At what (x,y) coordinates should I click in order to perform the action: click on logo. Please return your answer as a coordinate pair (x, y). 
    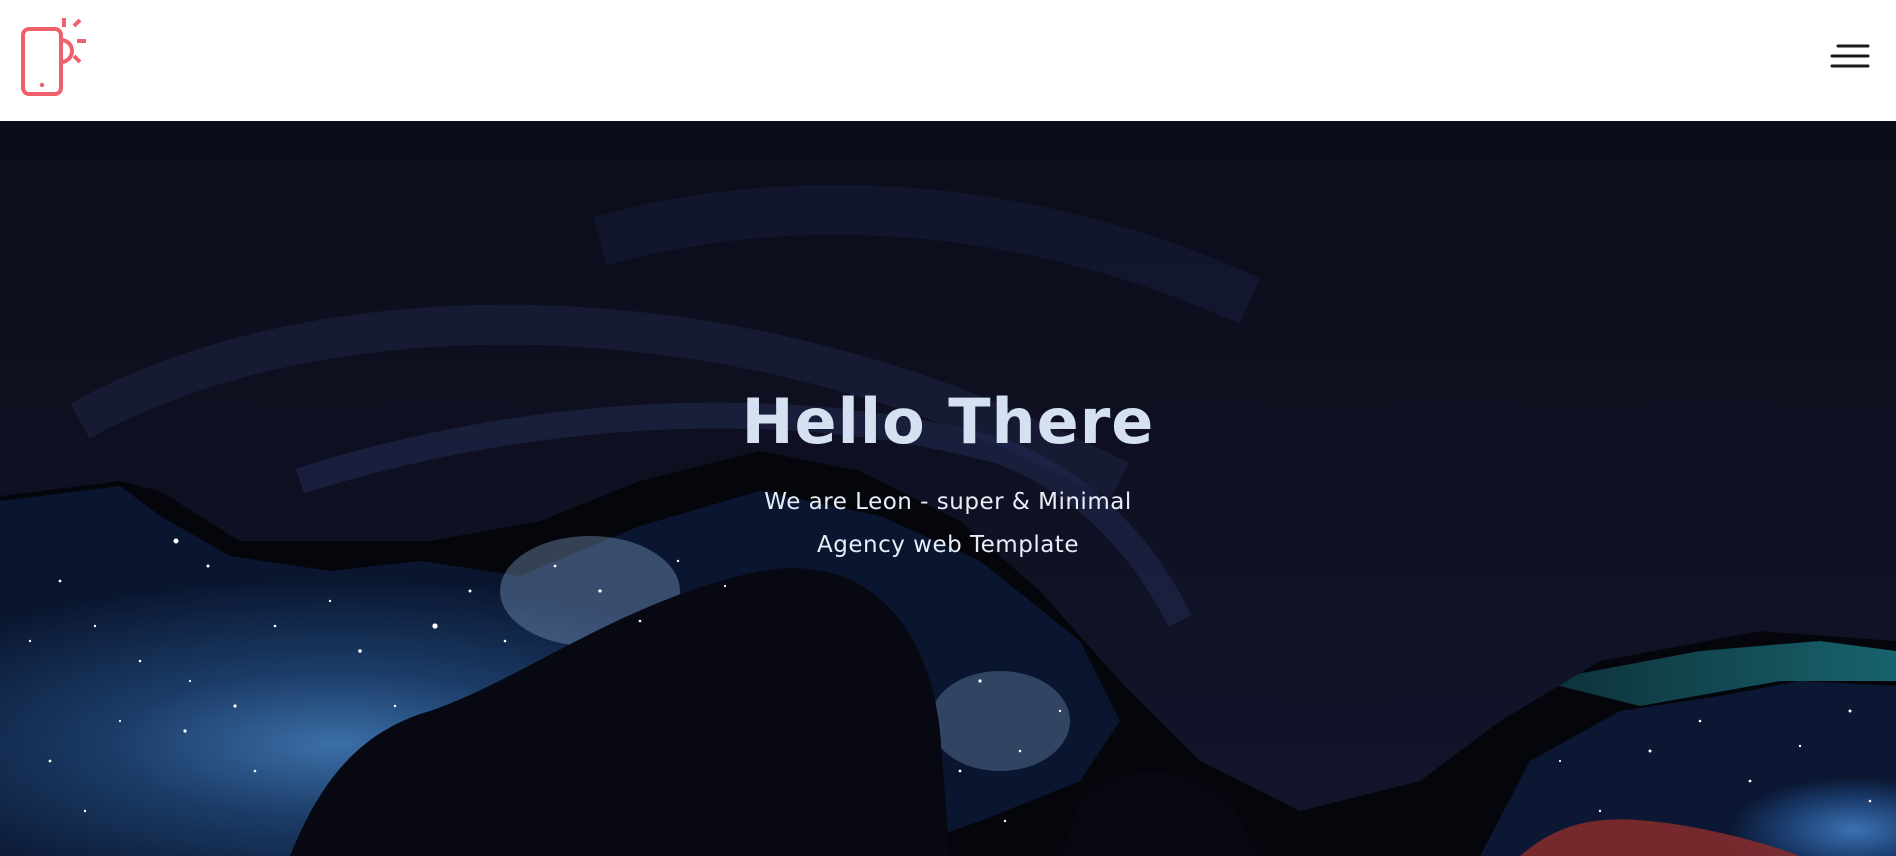
    Looking at the image, I should click on (60, 58).